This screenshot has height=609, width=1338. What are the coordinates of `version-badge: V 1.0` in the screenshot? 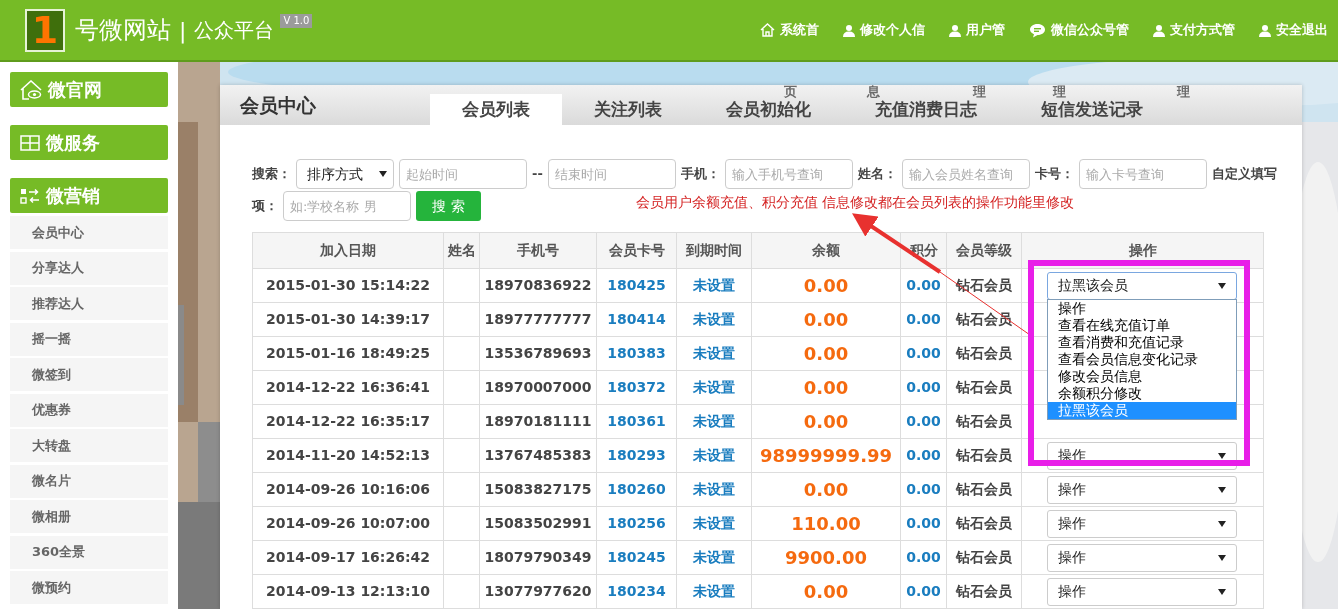 It's located at (296, 21).